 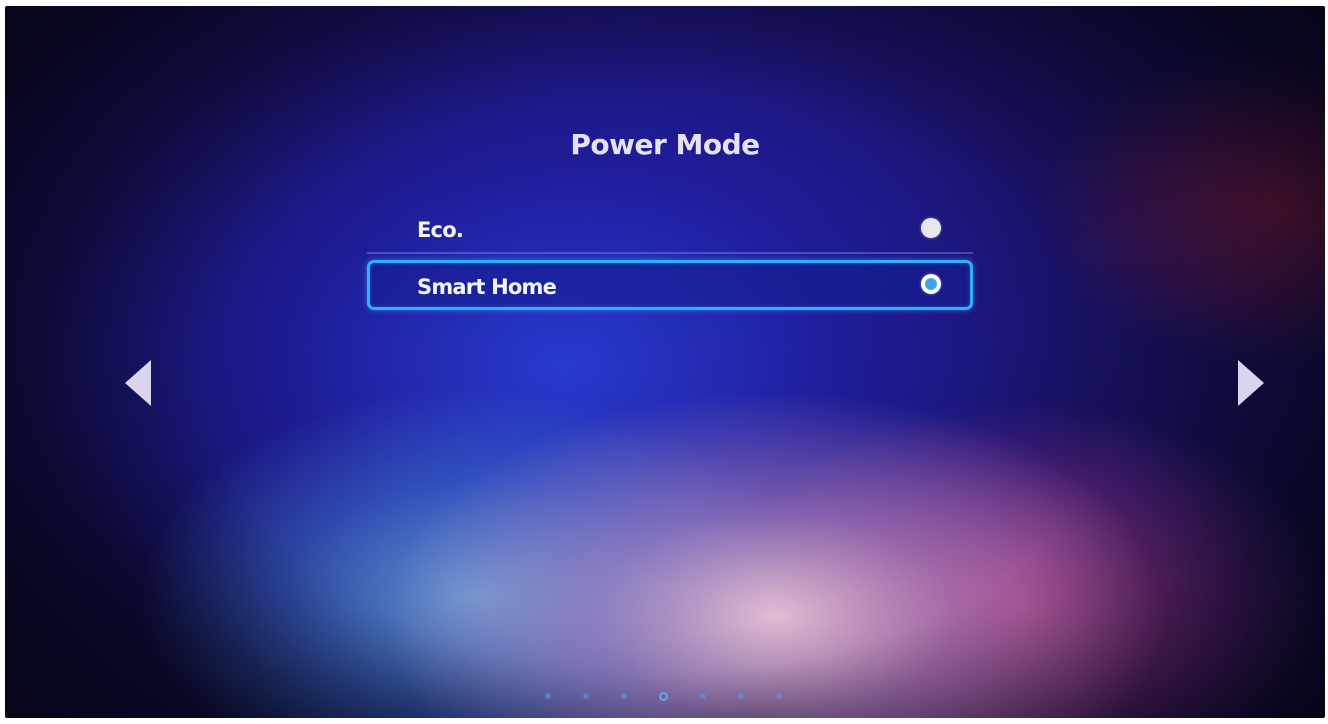 I want to click on option-smart-home-radio, so click(x=931, y=284).